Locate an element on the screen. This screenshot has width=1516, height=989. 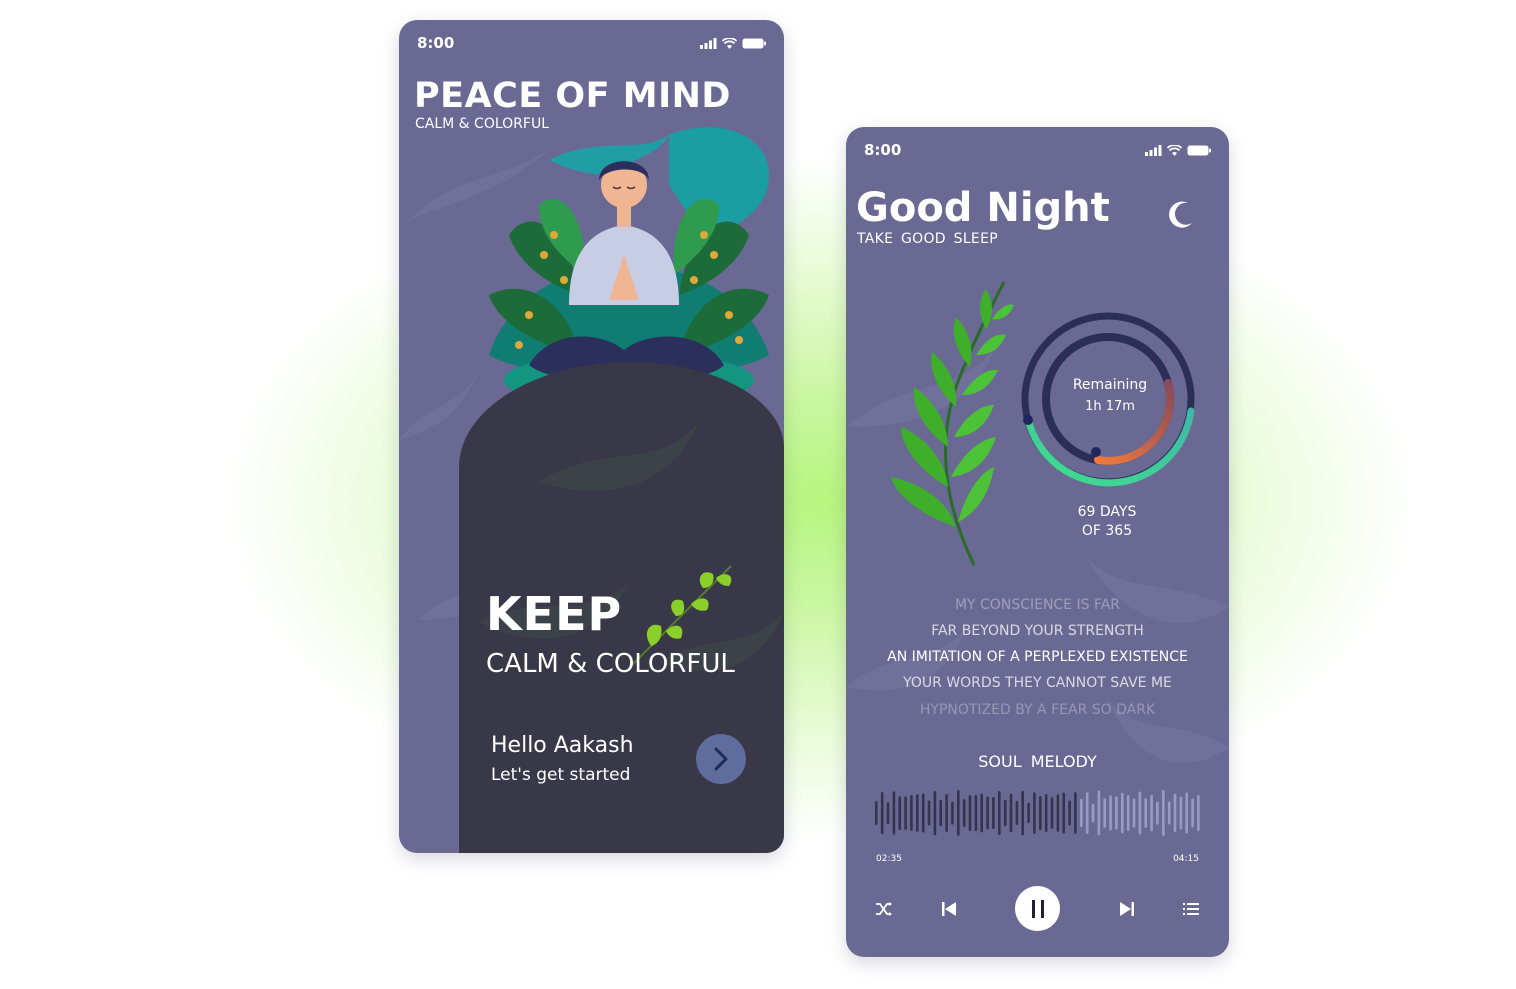
page-subtitle: TAKE GOOD SLEEP is located at coordinates (927, 239).